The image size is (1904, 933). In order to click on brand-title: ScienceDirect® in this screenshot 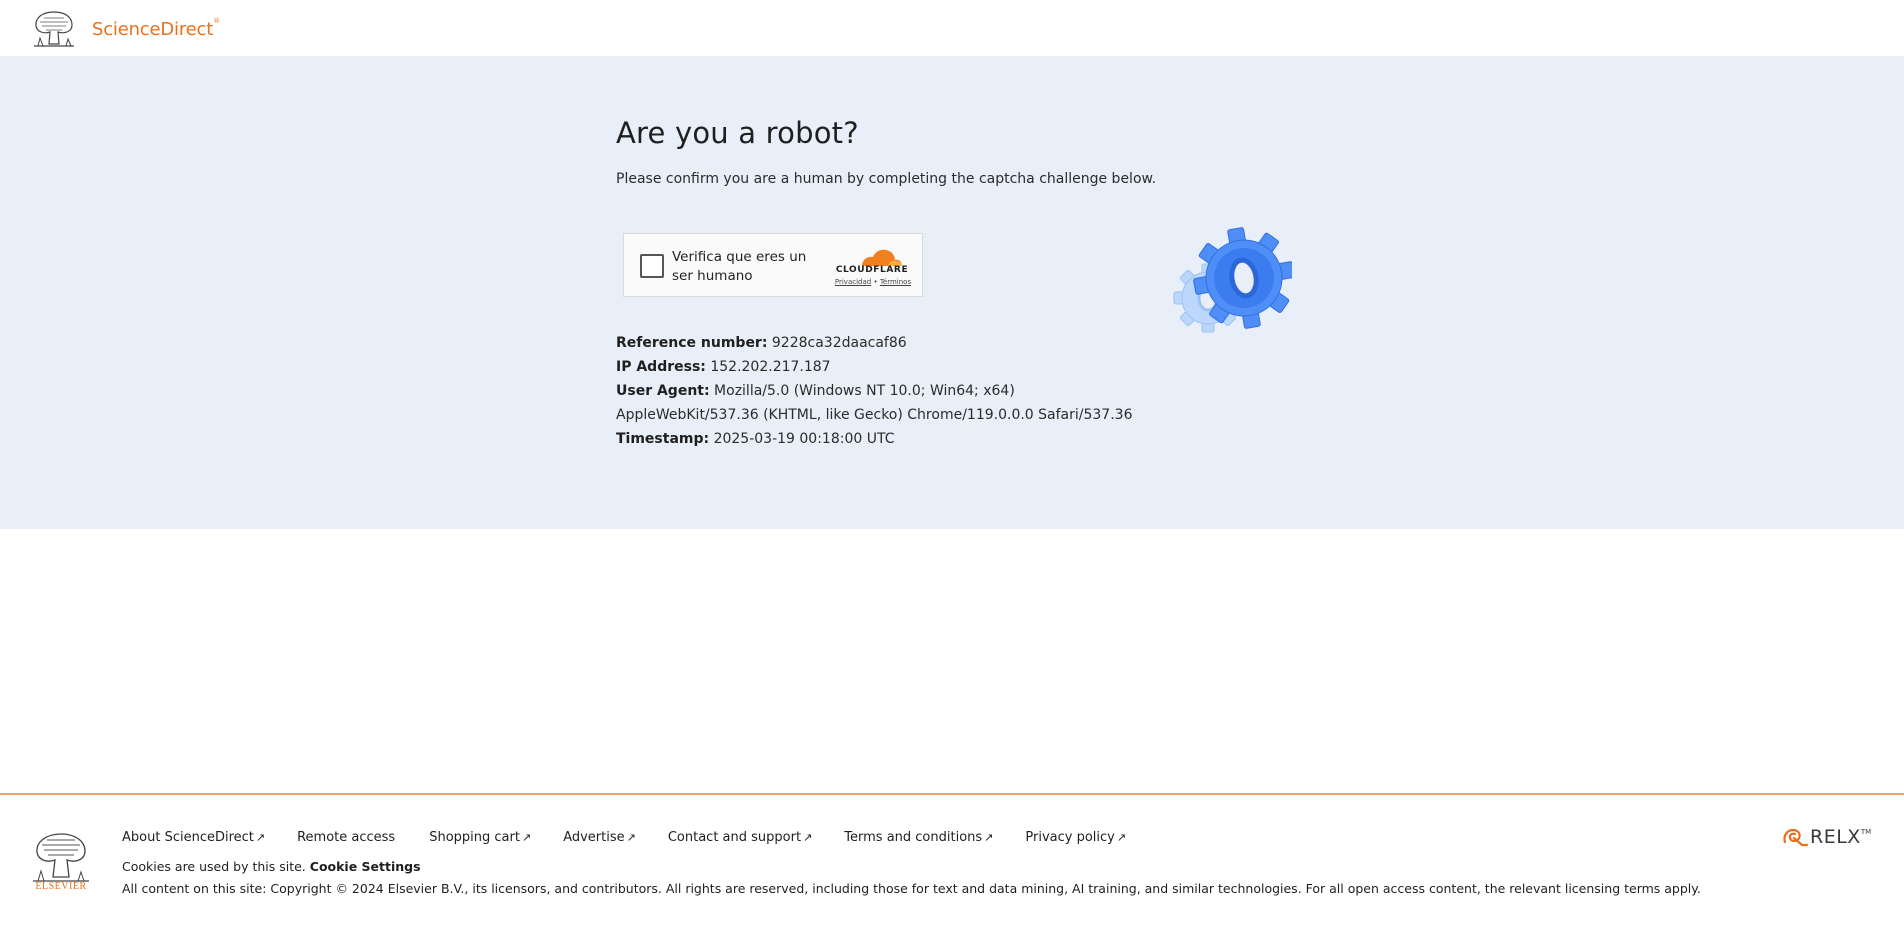, I will do `click(156, 28)`.